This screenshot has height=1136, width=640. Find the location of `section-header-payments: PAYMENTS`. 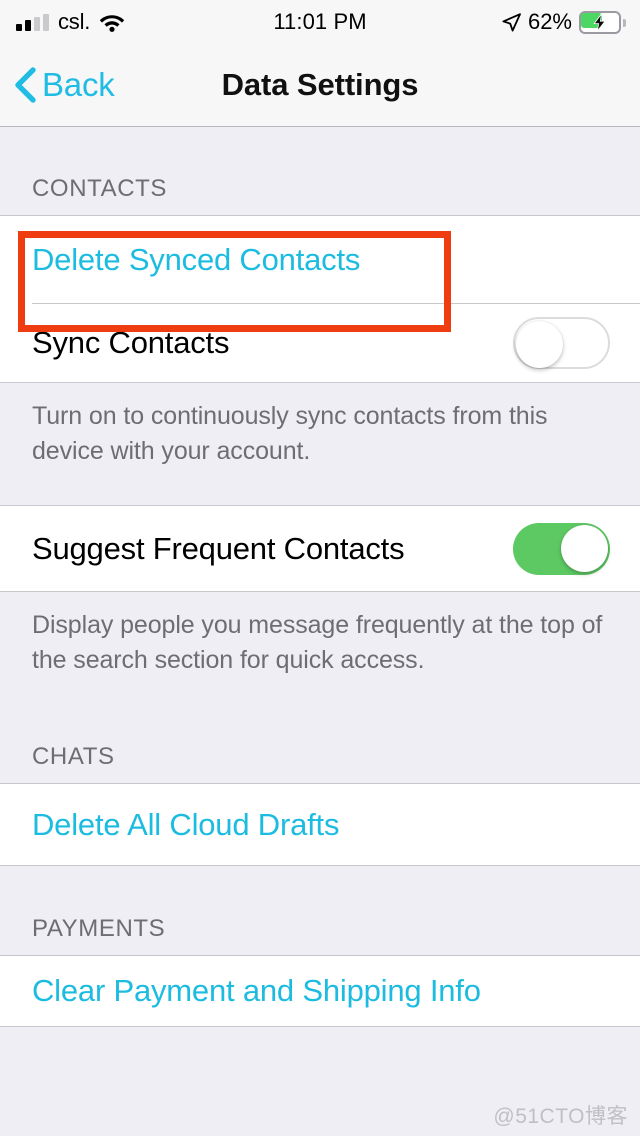

section-header-payments: PAYMENTS is located at coordinates (99, 928).